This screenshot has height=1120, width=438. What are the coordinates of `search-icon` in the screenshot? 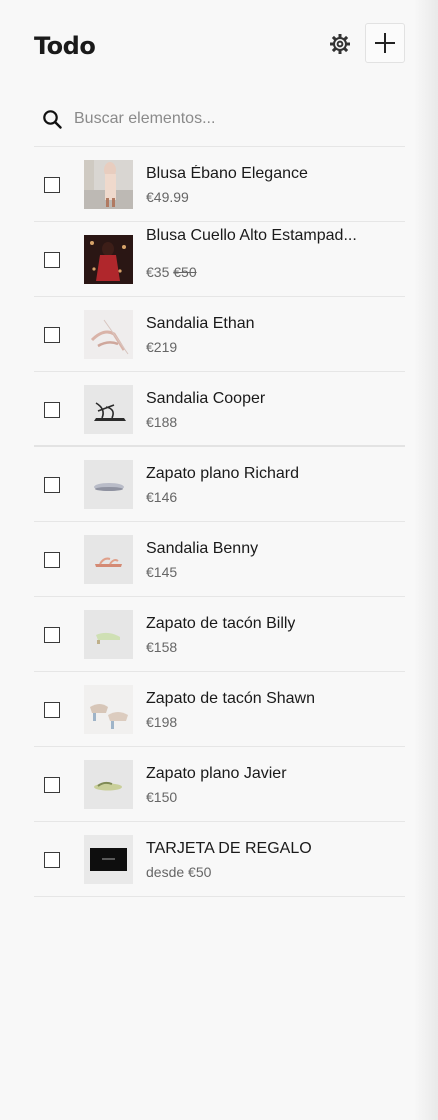 It's located at (52, 119).